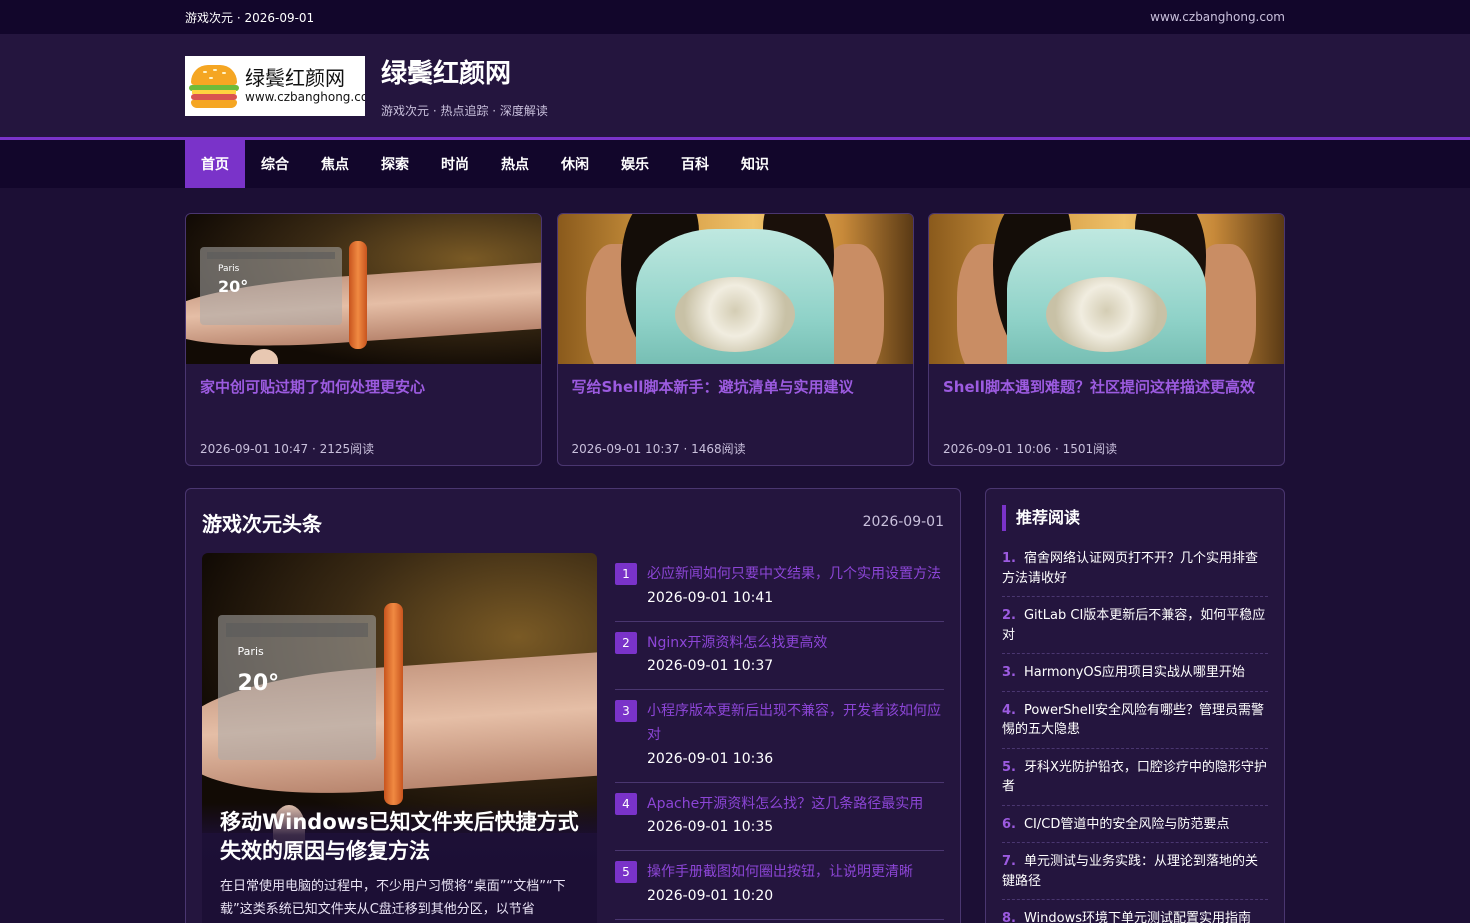  Describe the element at coordinates (575, 164) in the screenshot. I see `nav-item-leisure: 休闲` at that location.